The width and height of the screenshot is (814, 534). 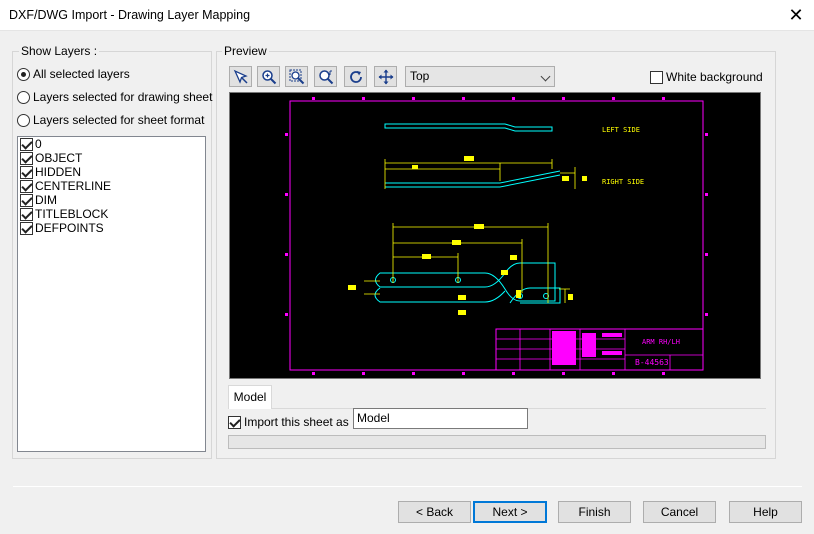 I want to click on zoom-in-button, so click(x=268, y=76).